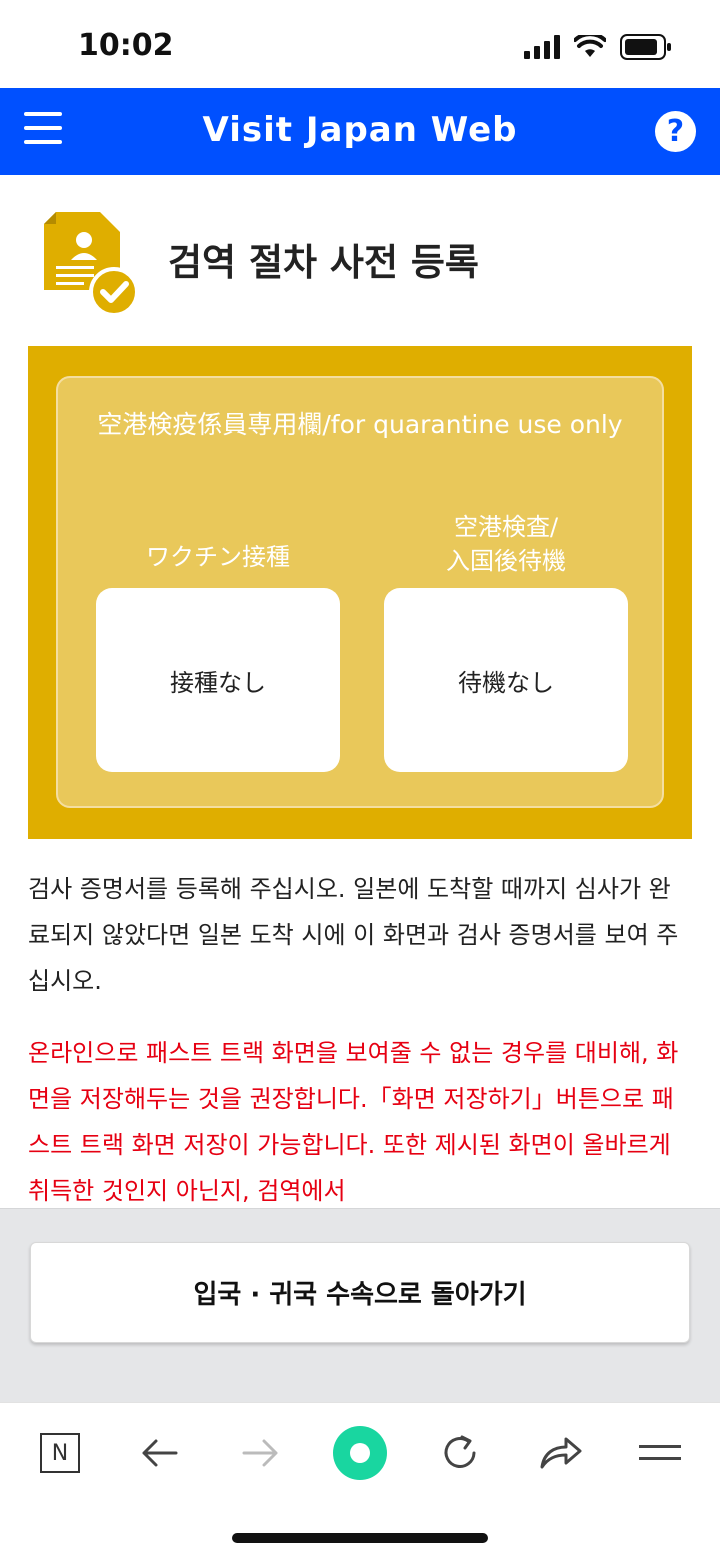 This screenshot has width=720, height=1558. I want to click on menu-lines-icon, so click(660, 1453).